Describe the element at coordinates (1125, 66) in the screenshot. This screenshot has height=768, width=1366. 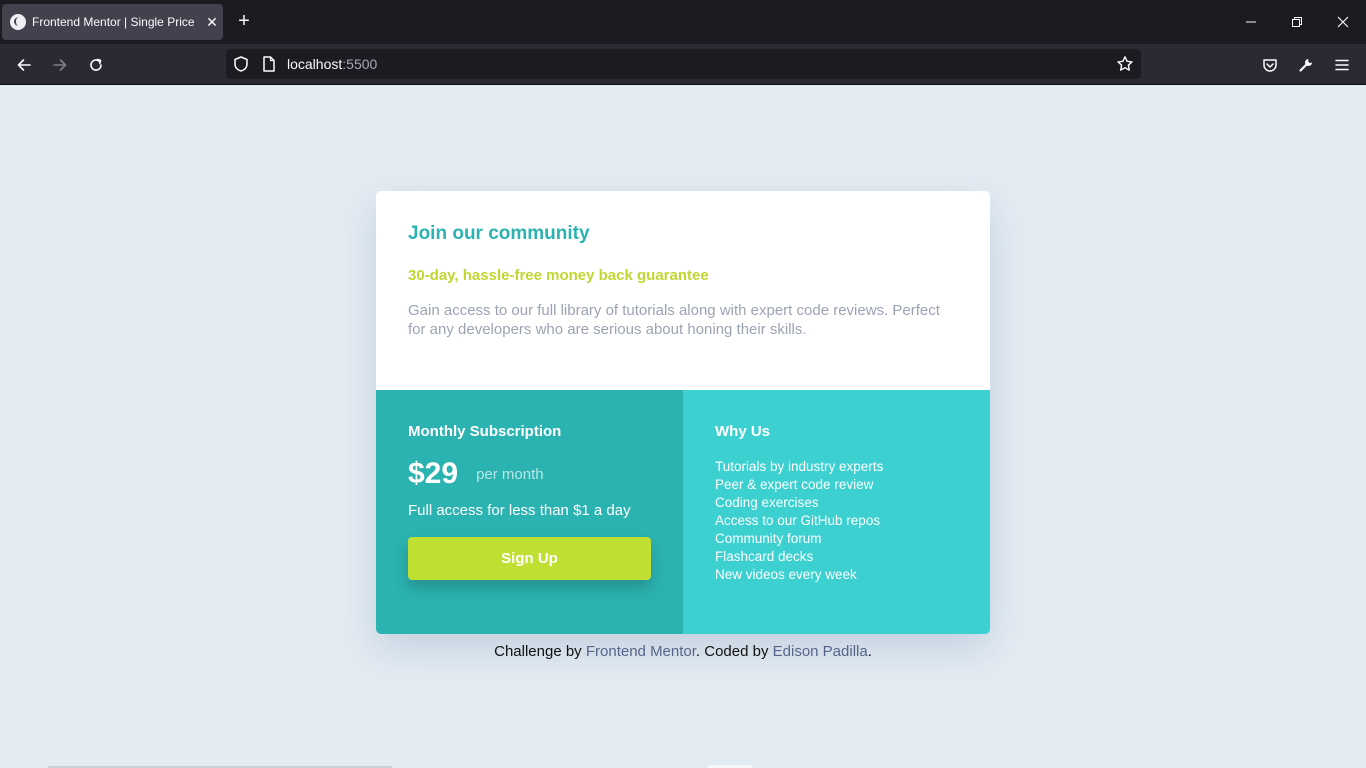
I see `bookmark-star-icon` at that location.